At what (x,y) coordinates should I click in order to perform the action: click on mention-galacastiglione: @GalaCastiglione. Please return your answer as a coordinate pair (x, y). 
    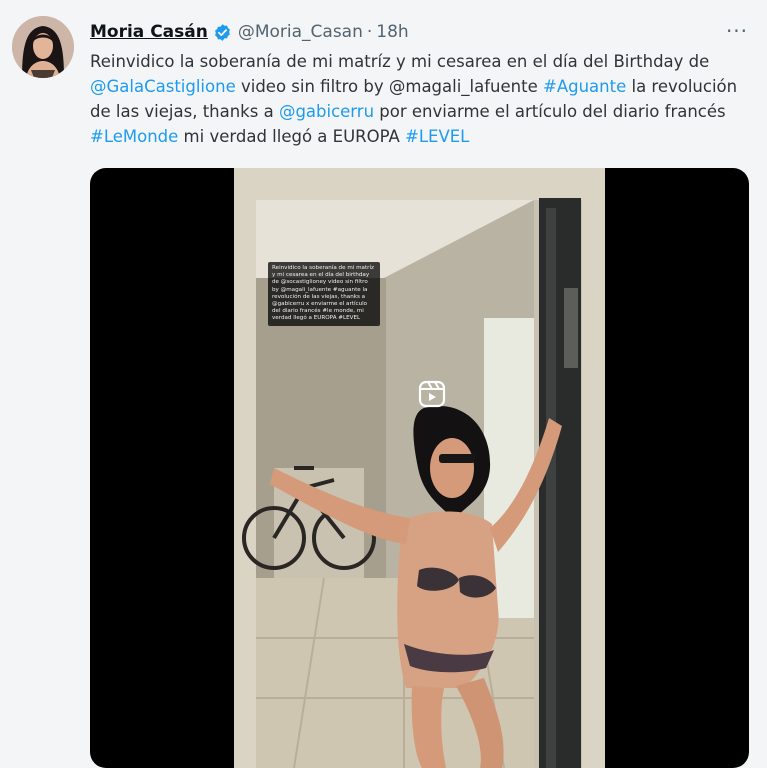
    Looking at the image, I should click on (163, 86).